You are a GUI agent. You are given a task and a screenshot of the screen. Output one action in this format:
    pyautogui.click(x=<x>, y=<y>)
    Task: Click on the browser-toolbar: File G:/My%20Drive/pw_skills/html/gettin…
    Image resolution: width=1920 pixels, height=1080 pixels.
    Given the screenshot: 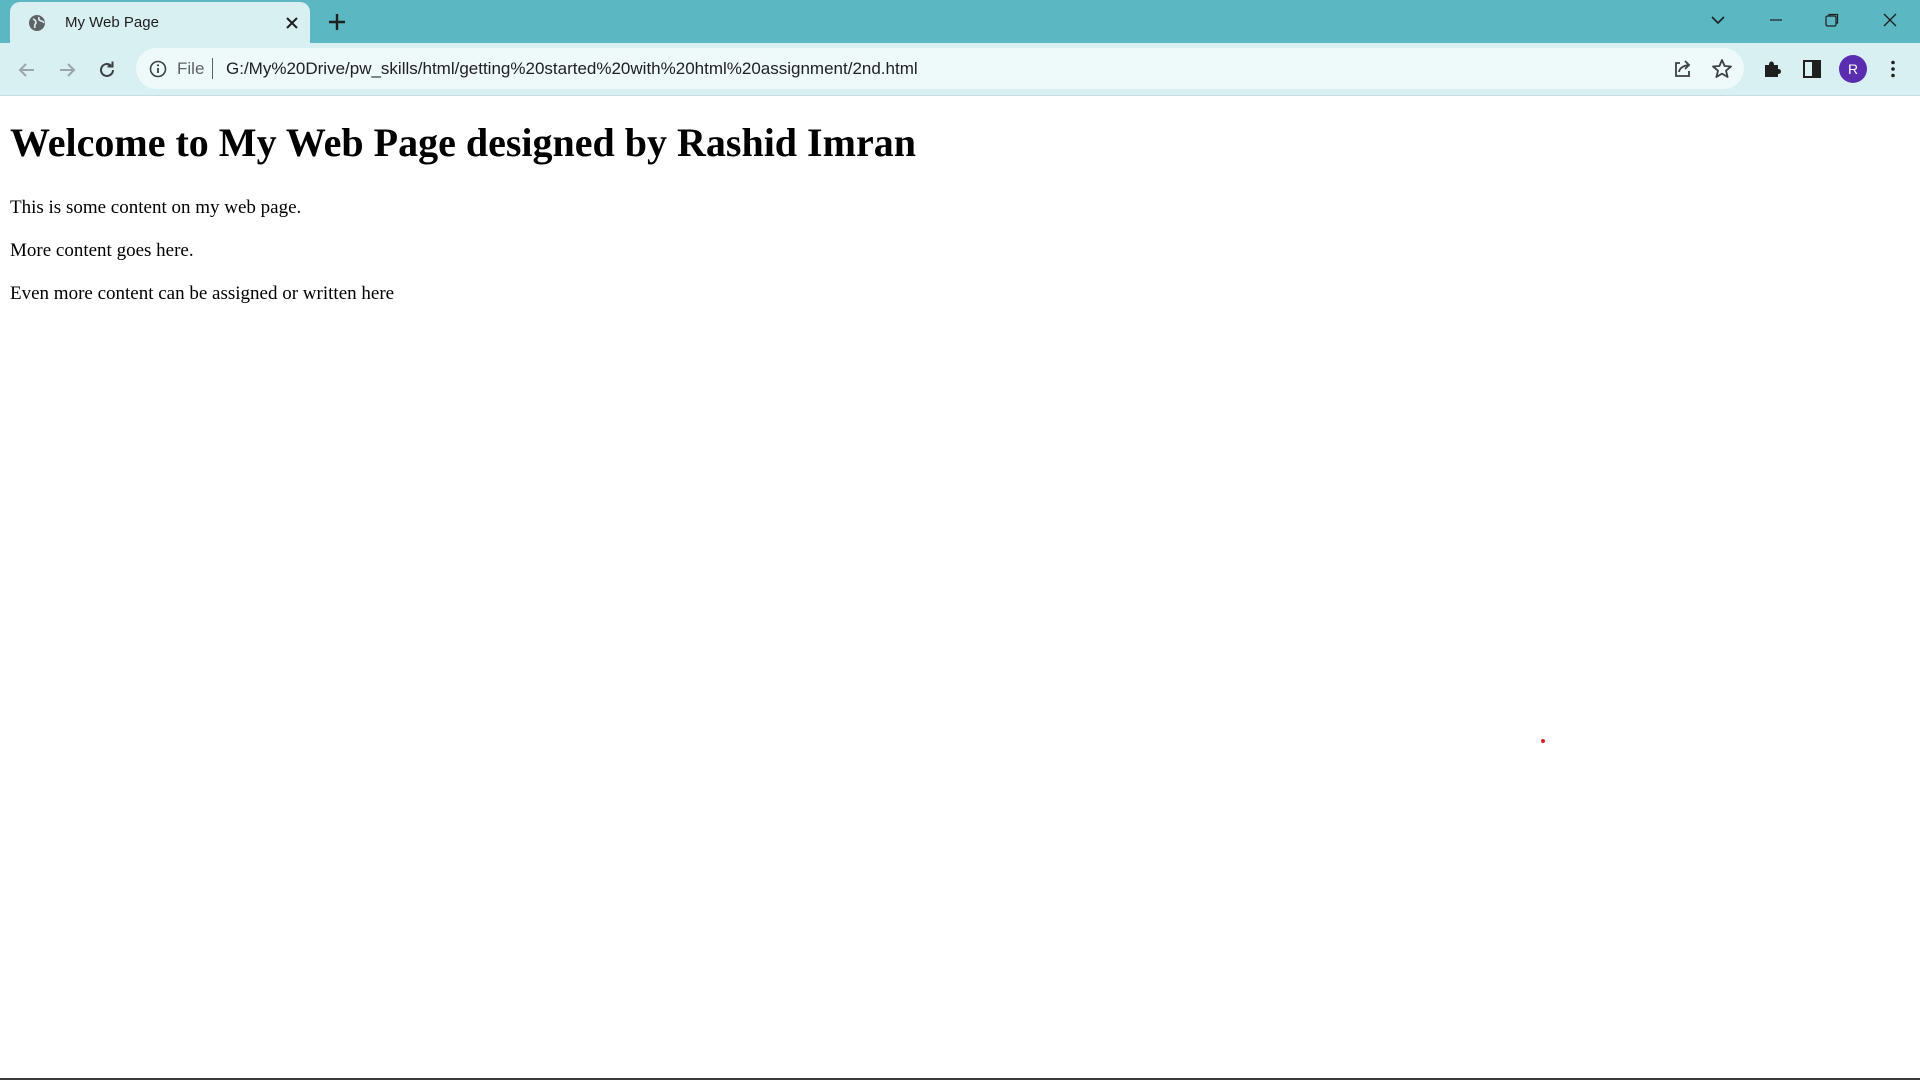 What is the action you would take?
    pyautogui.click(x=960, y=69)
    